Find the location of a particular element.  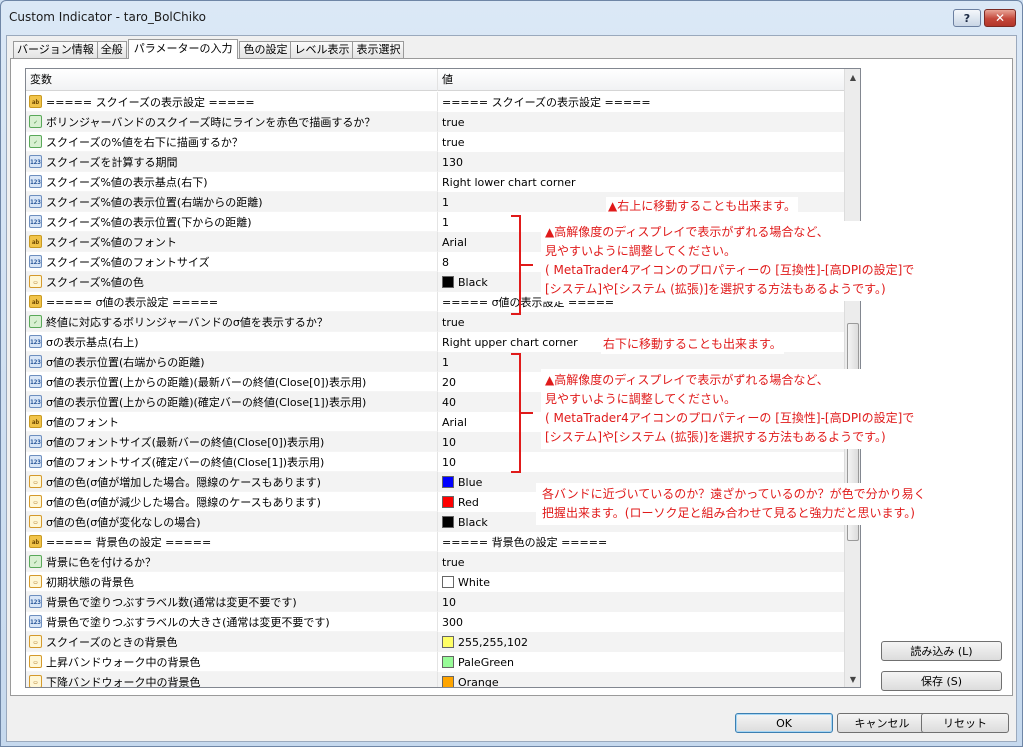

parameter-name: σ値の表示位置(上からの距離)(最新バーの終値(Close[0])表示用) is located at coordinates (206, 382).